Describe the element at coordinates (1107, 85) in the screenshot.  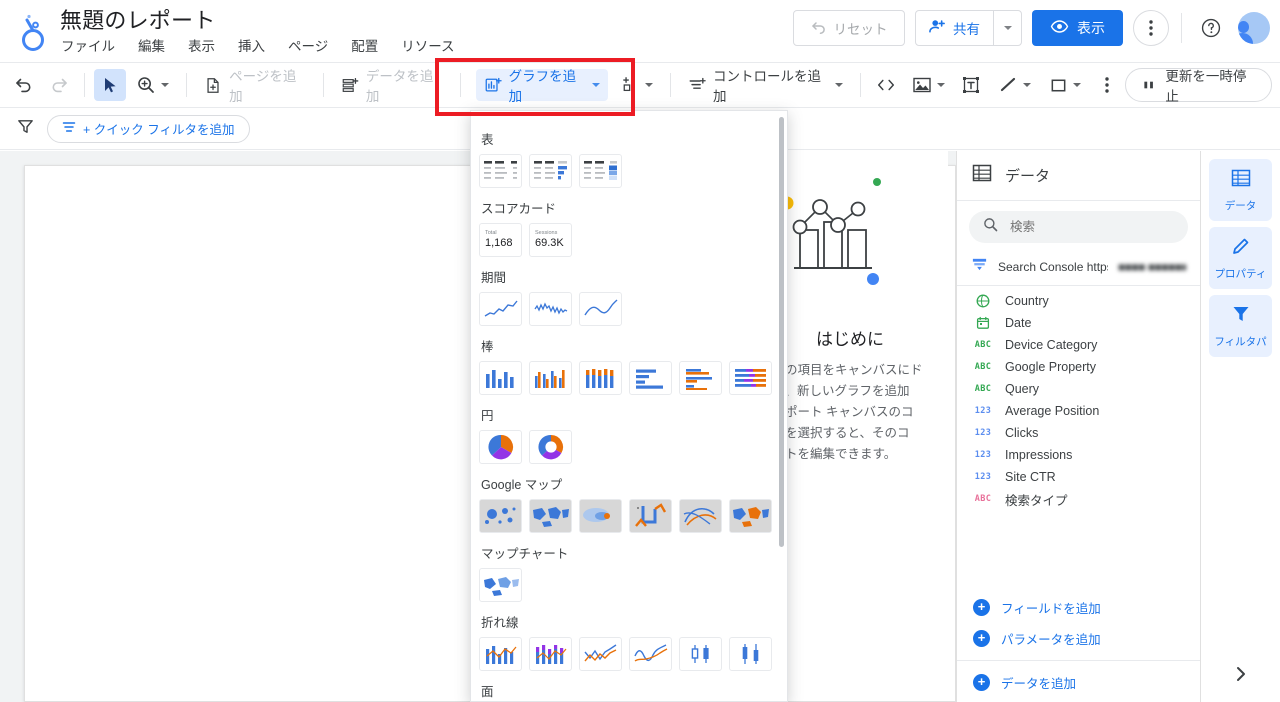
I see `toolbar-more-button` at that location.